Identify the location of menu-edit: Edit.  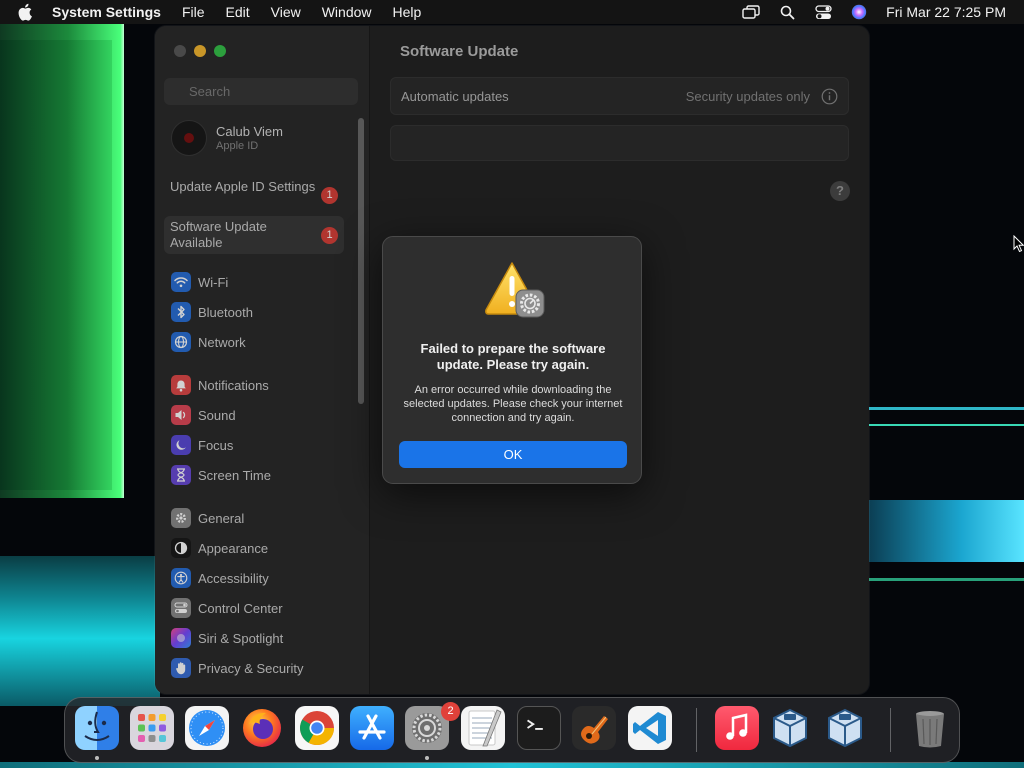
(238, 12).